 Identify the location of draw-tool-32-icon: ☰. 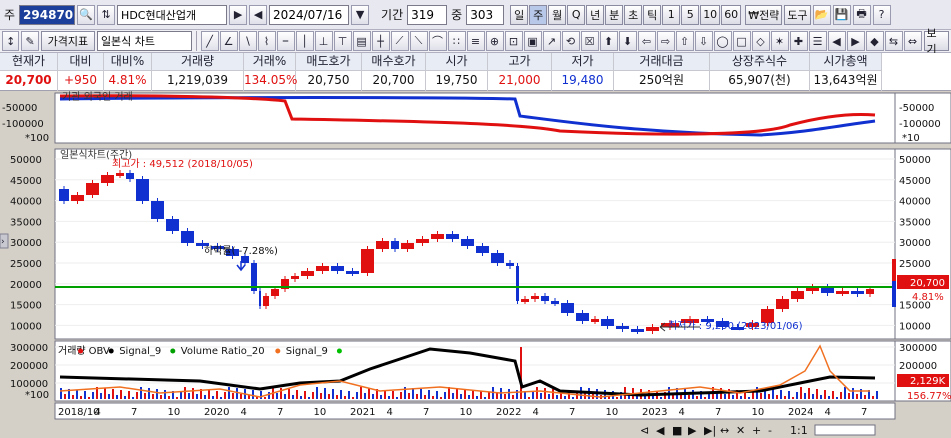
(817, 41).